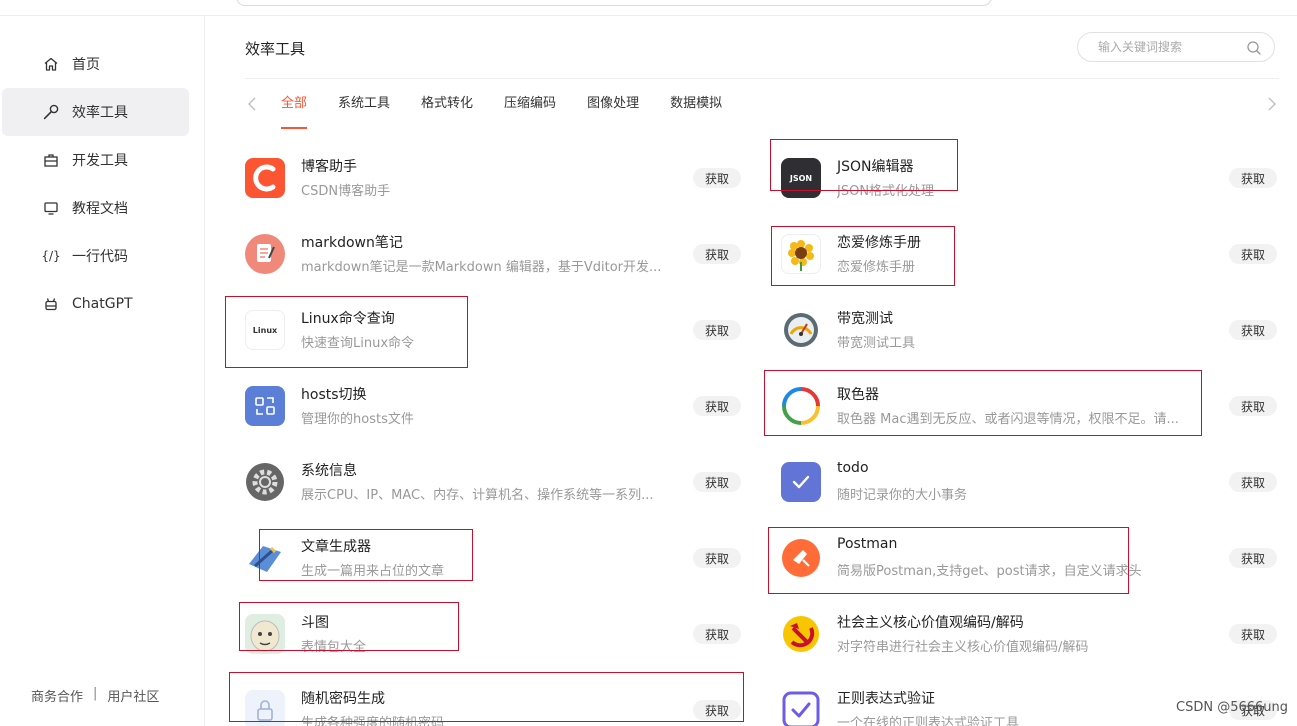  What do you see at coordinates (762, 112) in the screenshot?
I see `category-tabs: 全部 系统工具 格式转化 压缩编码 图像处理 数据模拟` at bounding box center [762, 112].